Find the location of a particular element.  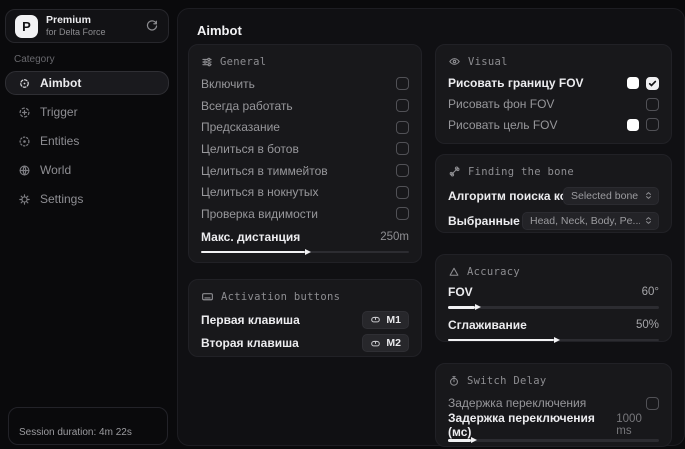

max-distance-slider is located at coordinates (305, 252).